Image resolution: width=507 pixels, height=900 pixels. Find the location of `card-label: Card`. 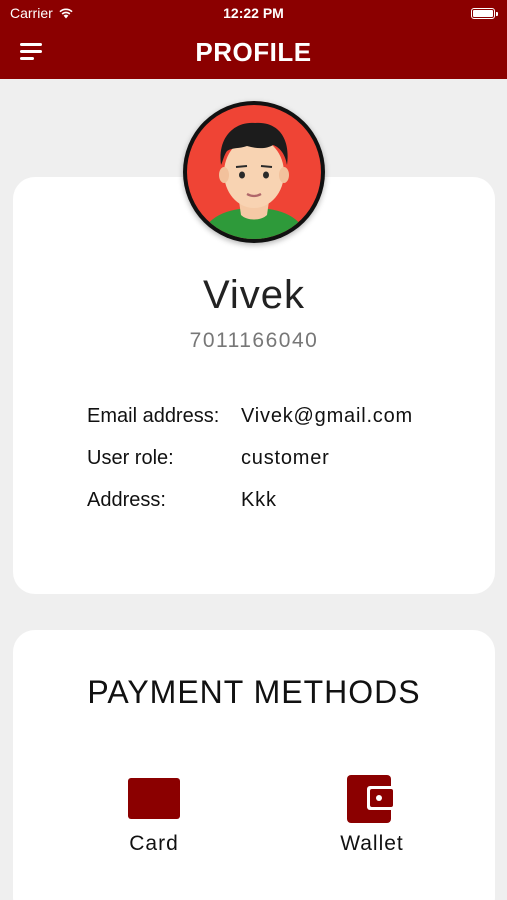

card-label: Card is located at coordinates (154, 843).